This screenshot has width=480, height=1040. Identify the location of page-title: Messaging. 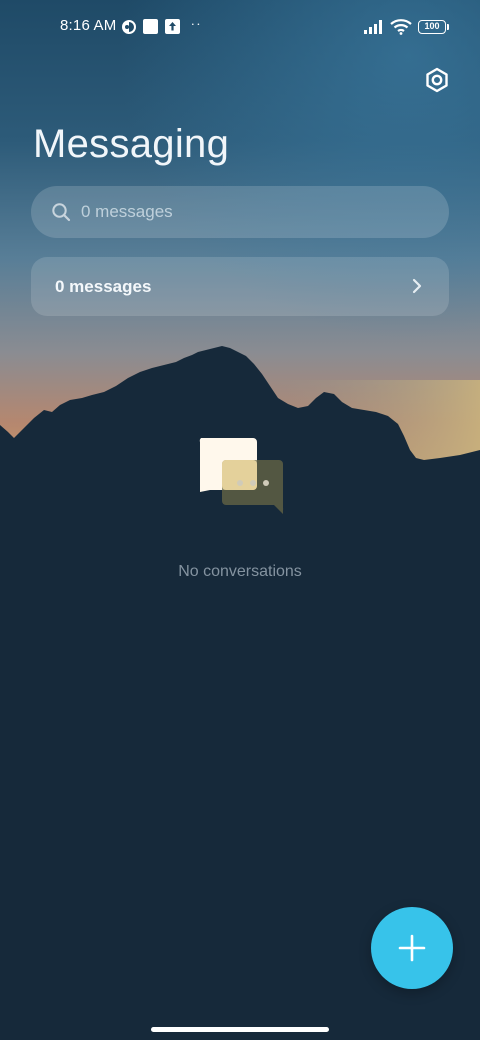
(131, 144).